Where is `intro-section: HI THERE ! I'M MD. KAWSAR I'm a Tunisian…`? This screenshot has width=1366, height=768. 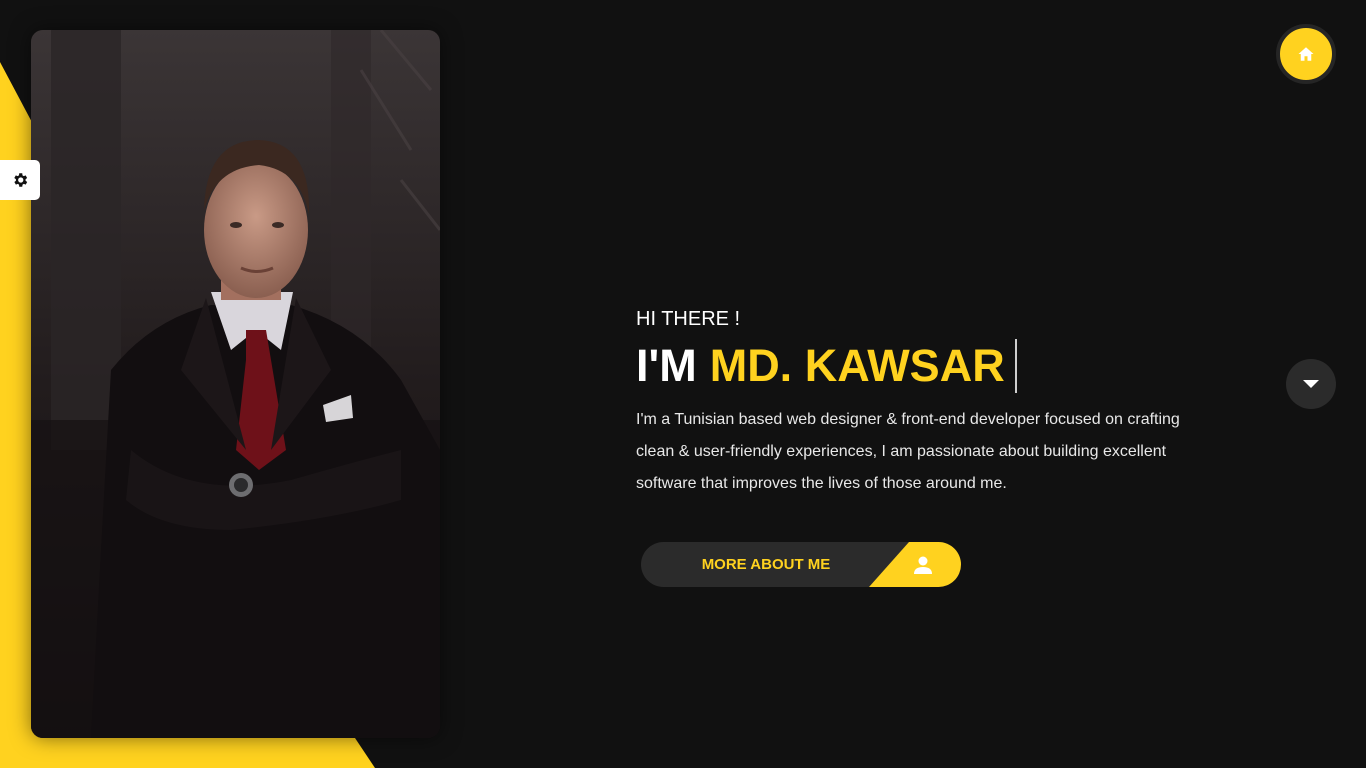
intro-section: HI THERE ! I'M MD. KAWSAR I'm a Tunisian… is located at coordinates (916, 403).